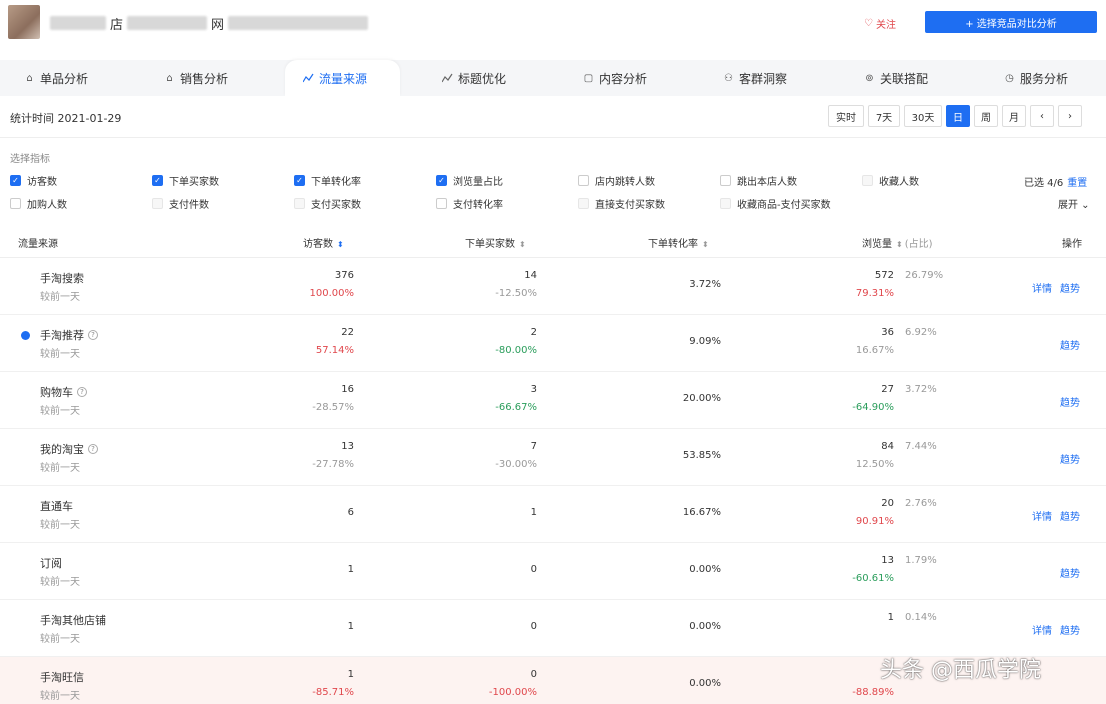 The height and width of the screenshot is (704, 1106). I want to click on metric-checkbox: 跳出本店人数, so click(758, 180).